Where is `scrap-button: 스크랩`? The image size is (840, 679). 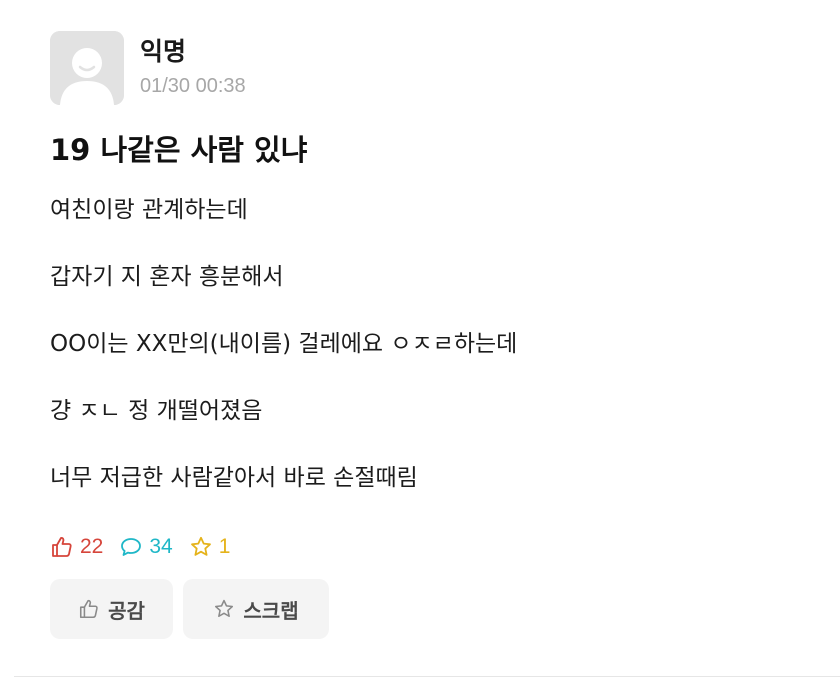 scrap-button: 스크랩 is located at coordinates (256, 609).